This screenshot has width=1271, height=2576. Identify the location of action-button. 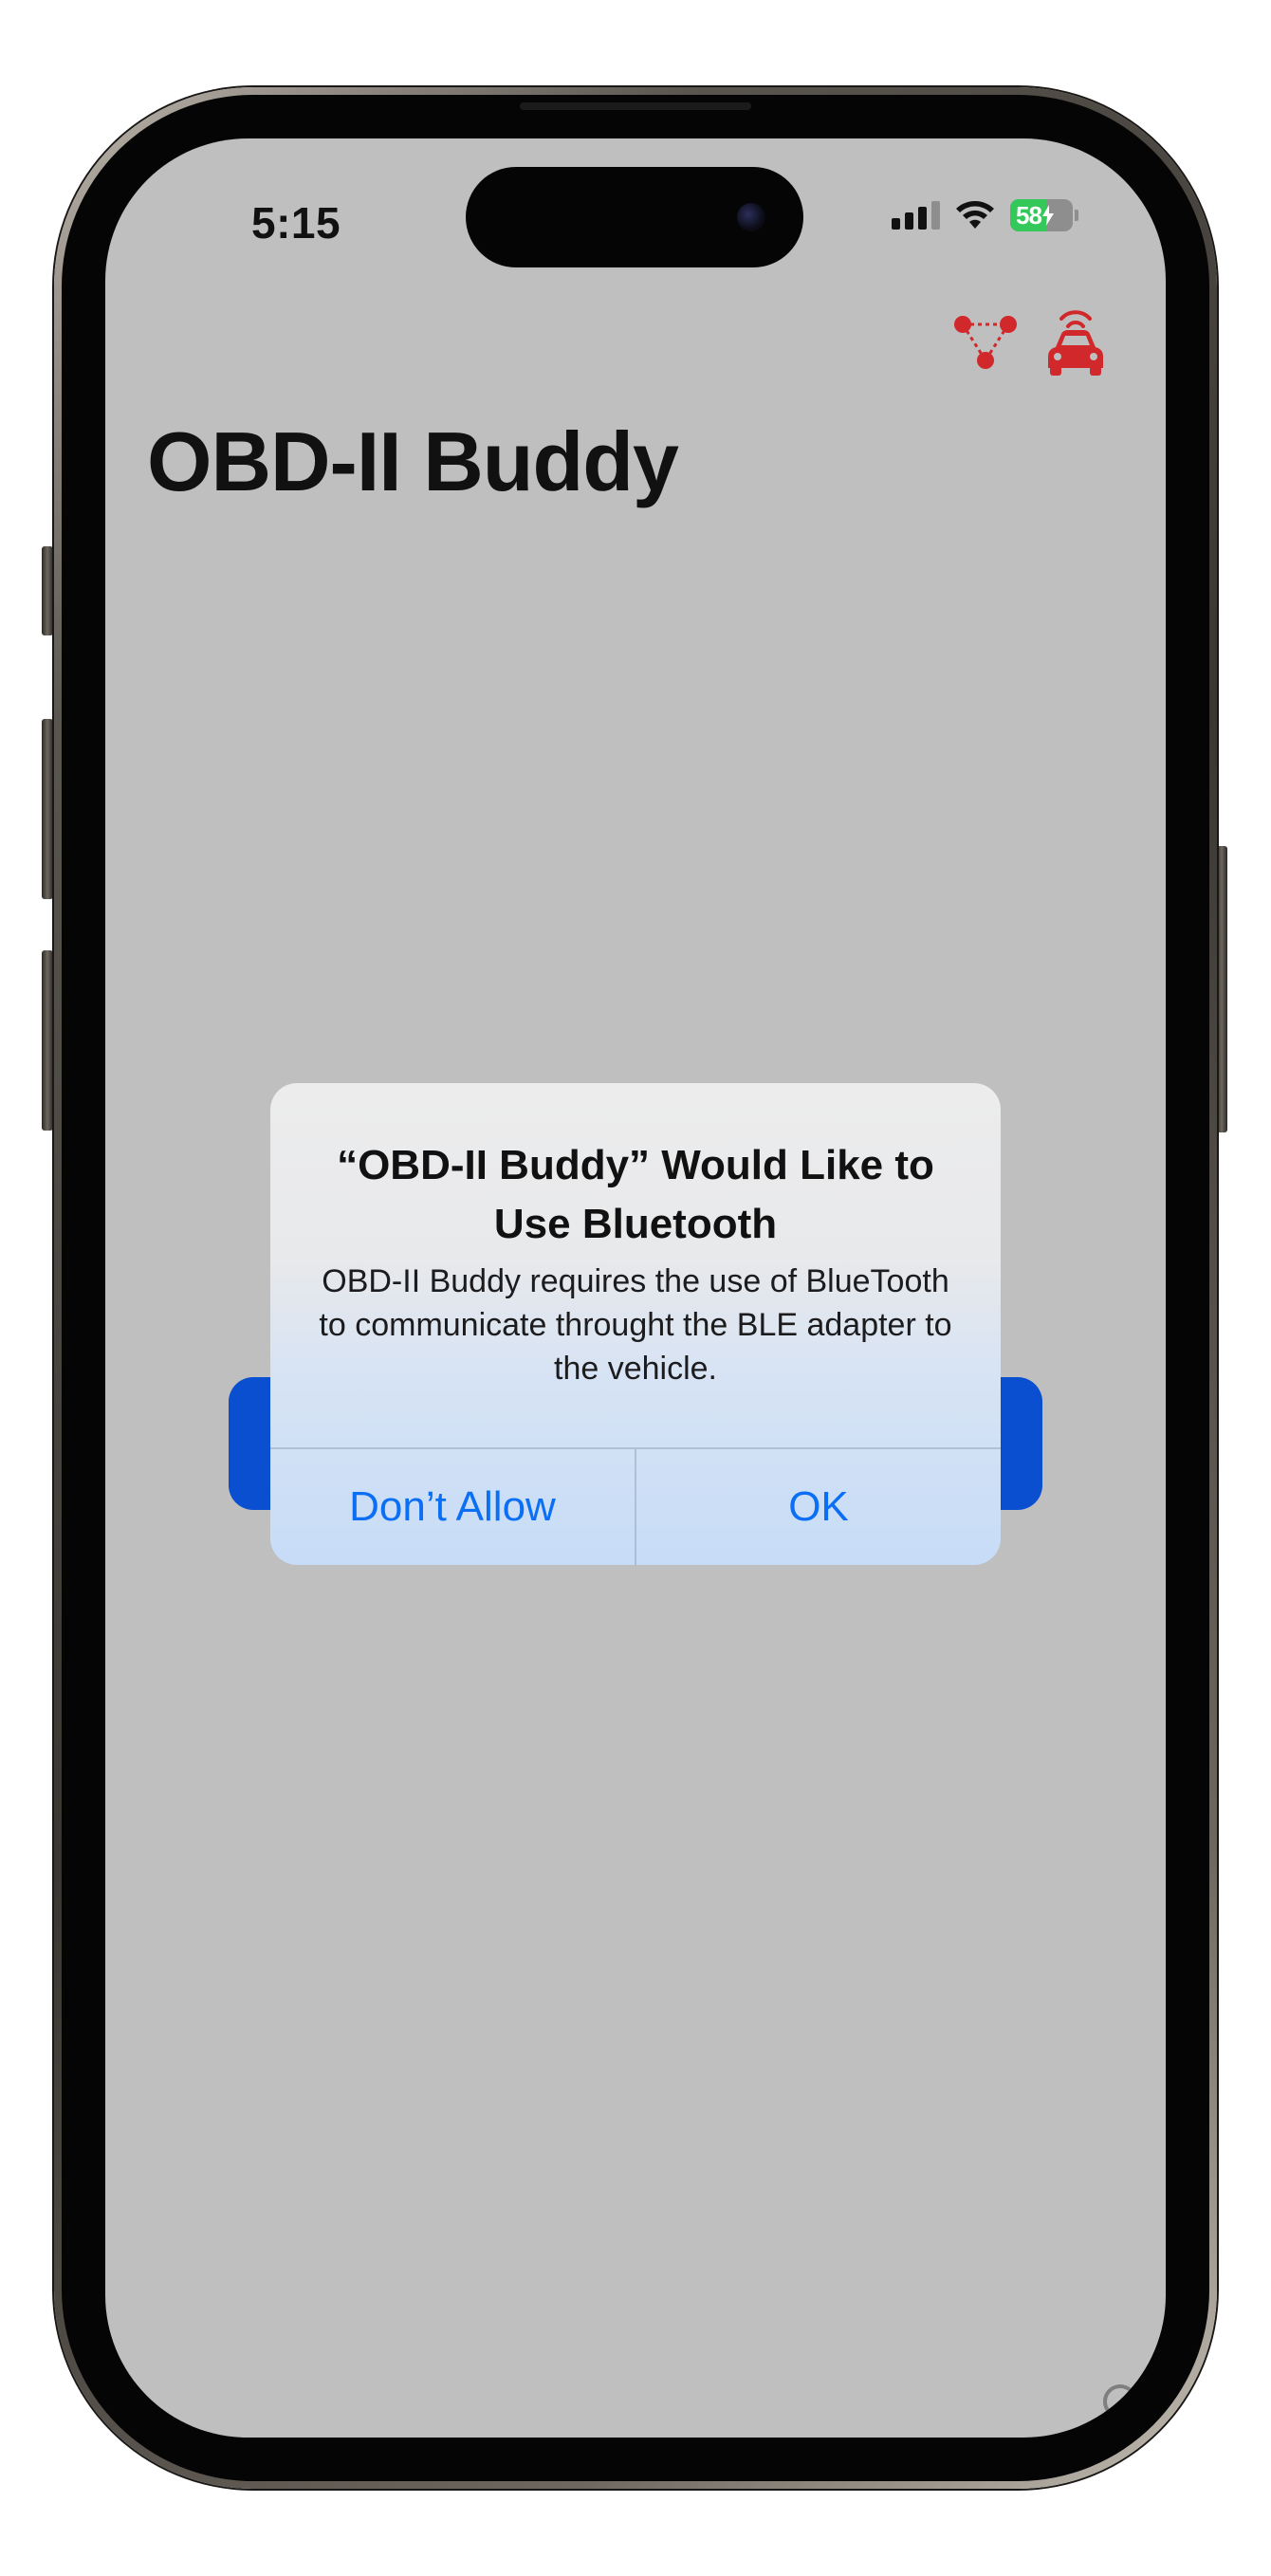
(47, 590).